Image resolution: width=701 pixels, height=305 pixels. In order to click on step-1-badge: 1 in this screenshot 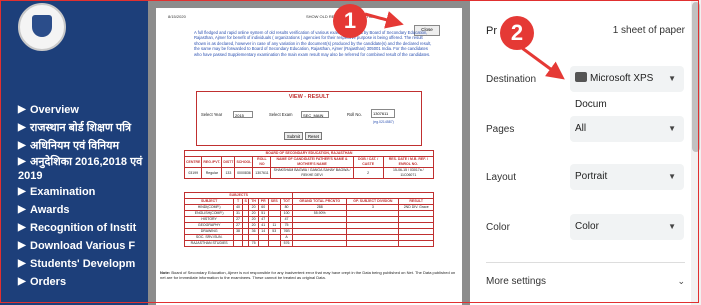, I will do `click(350, 21)`.